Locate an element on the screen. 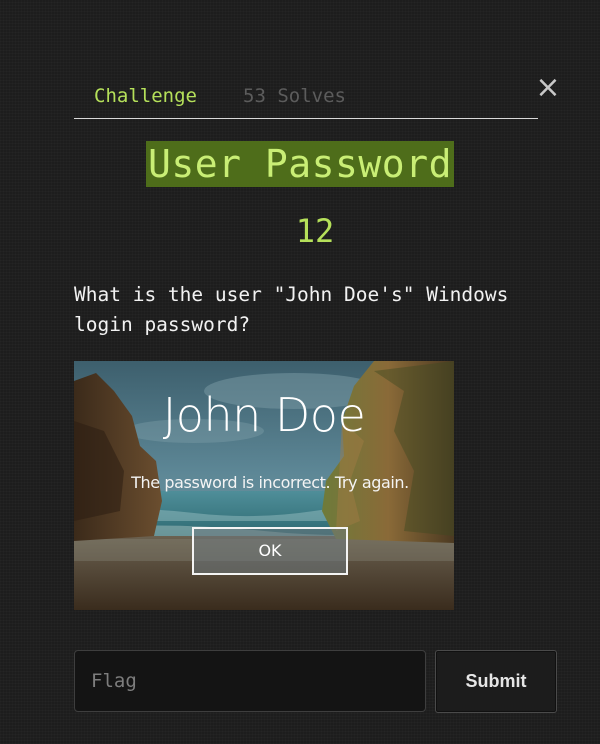 This screenshot has width=600, height=744. login-ok-button: OK is located at coordinates (270, 551).